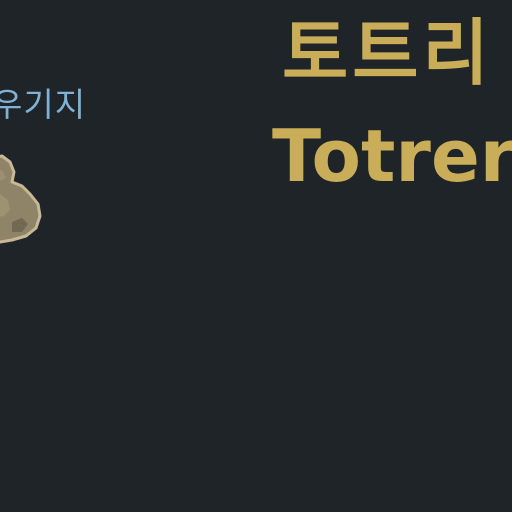  I want to click on location-label: 우기지, so click(43, 105).